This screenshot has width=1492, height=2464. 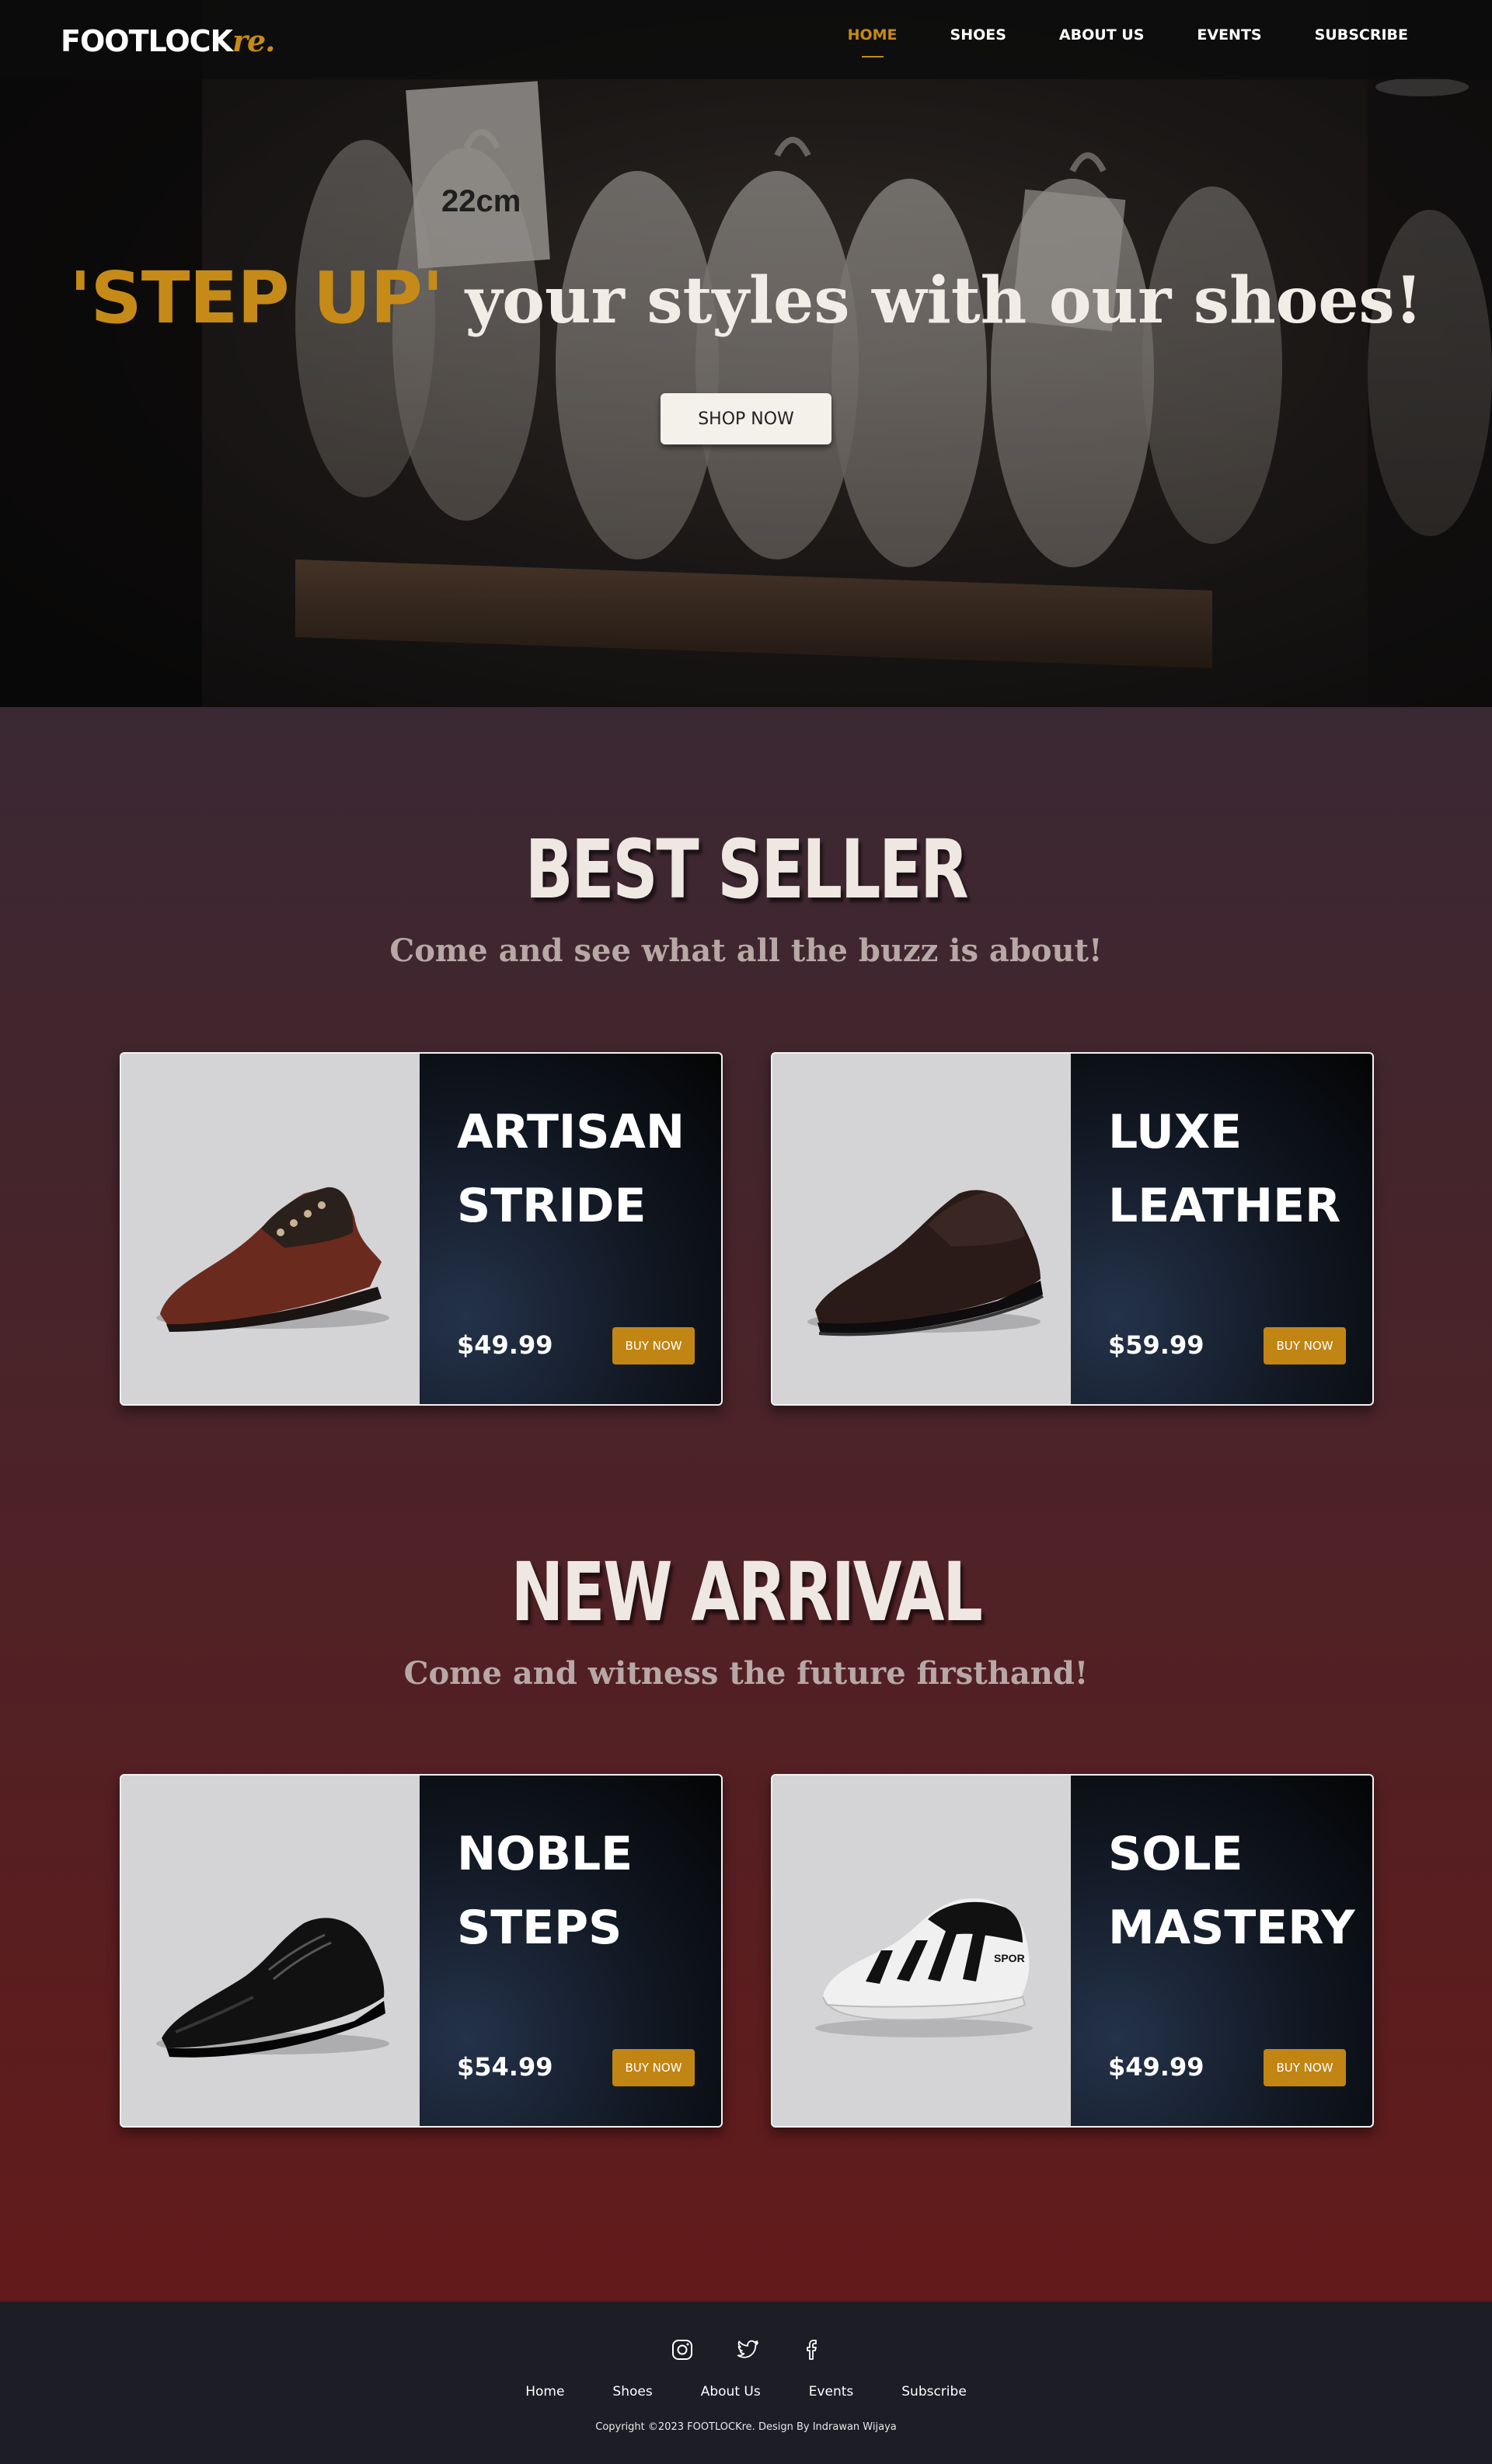 I want to click on brand-logo: FOOTLOCKre., so click(x=168, y=40).